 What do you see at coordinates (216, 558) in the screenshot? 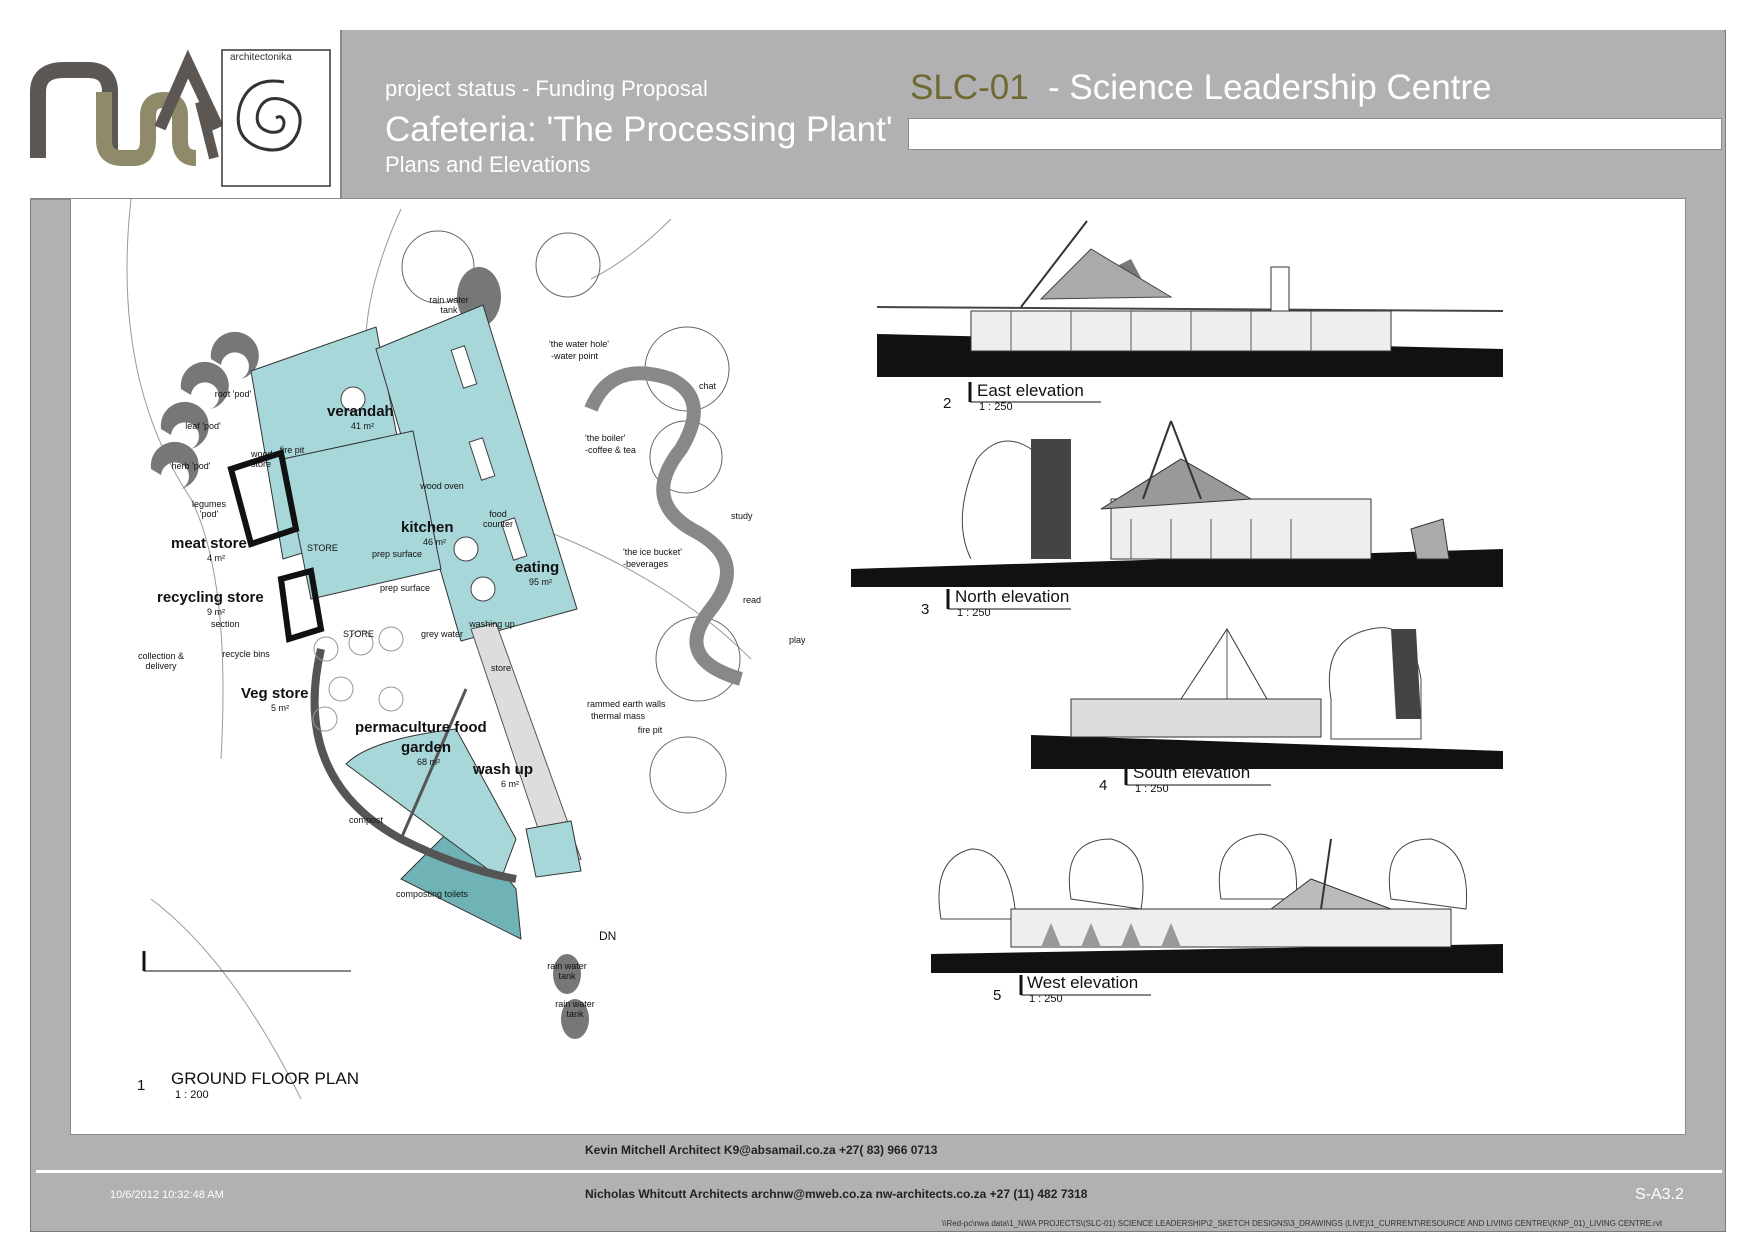
I see `room-meat-store-area: 4 m²` at bounding box center [216, 558].